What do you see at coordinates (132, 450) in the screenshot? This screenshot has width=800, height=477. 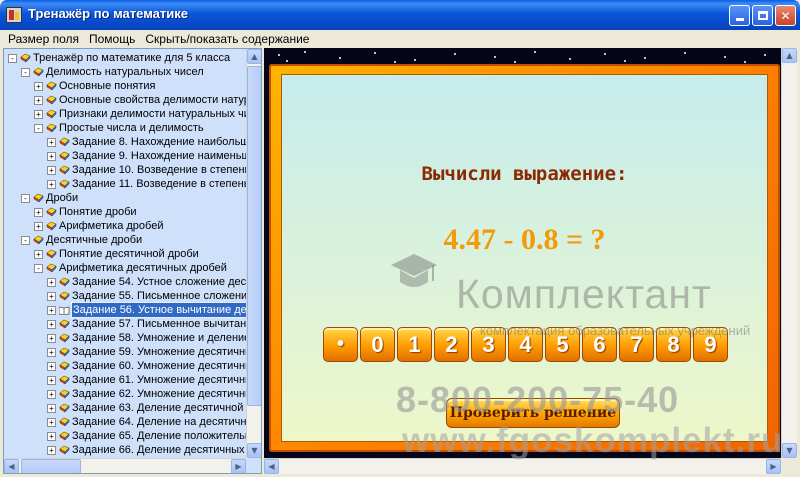 I see `tree-item: + Задание 66. Деление десятичных дробей` at bounding box center [132, 450].